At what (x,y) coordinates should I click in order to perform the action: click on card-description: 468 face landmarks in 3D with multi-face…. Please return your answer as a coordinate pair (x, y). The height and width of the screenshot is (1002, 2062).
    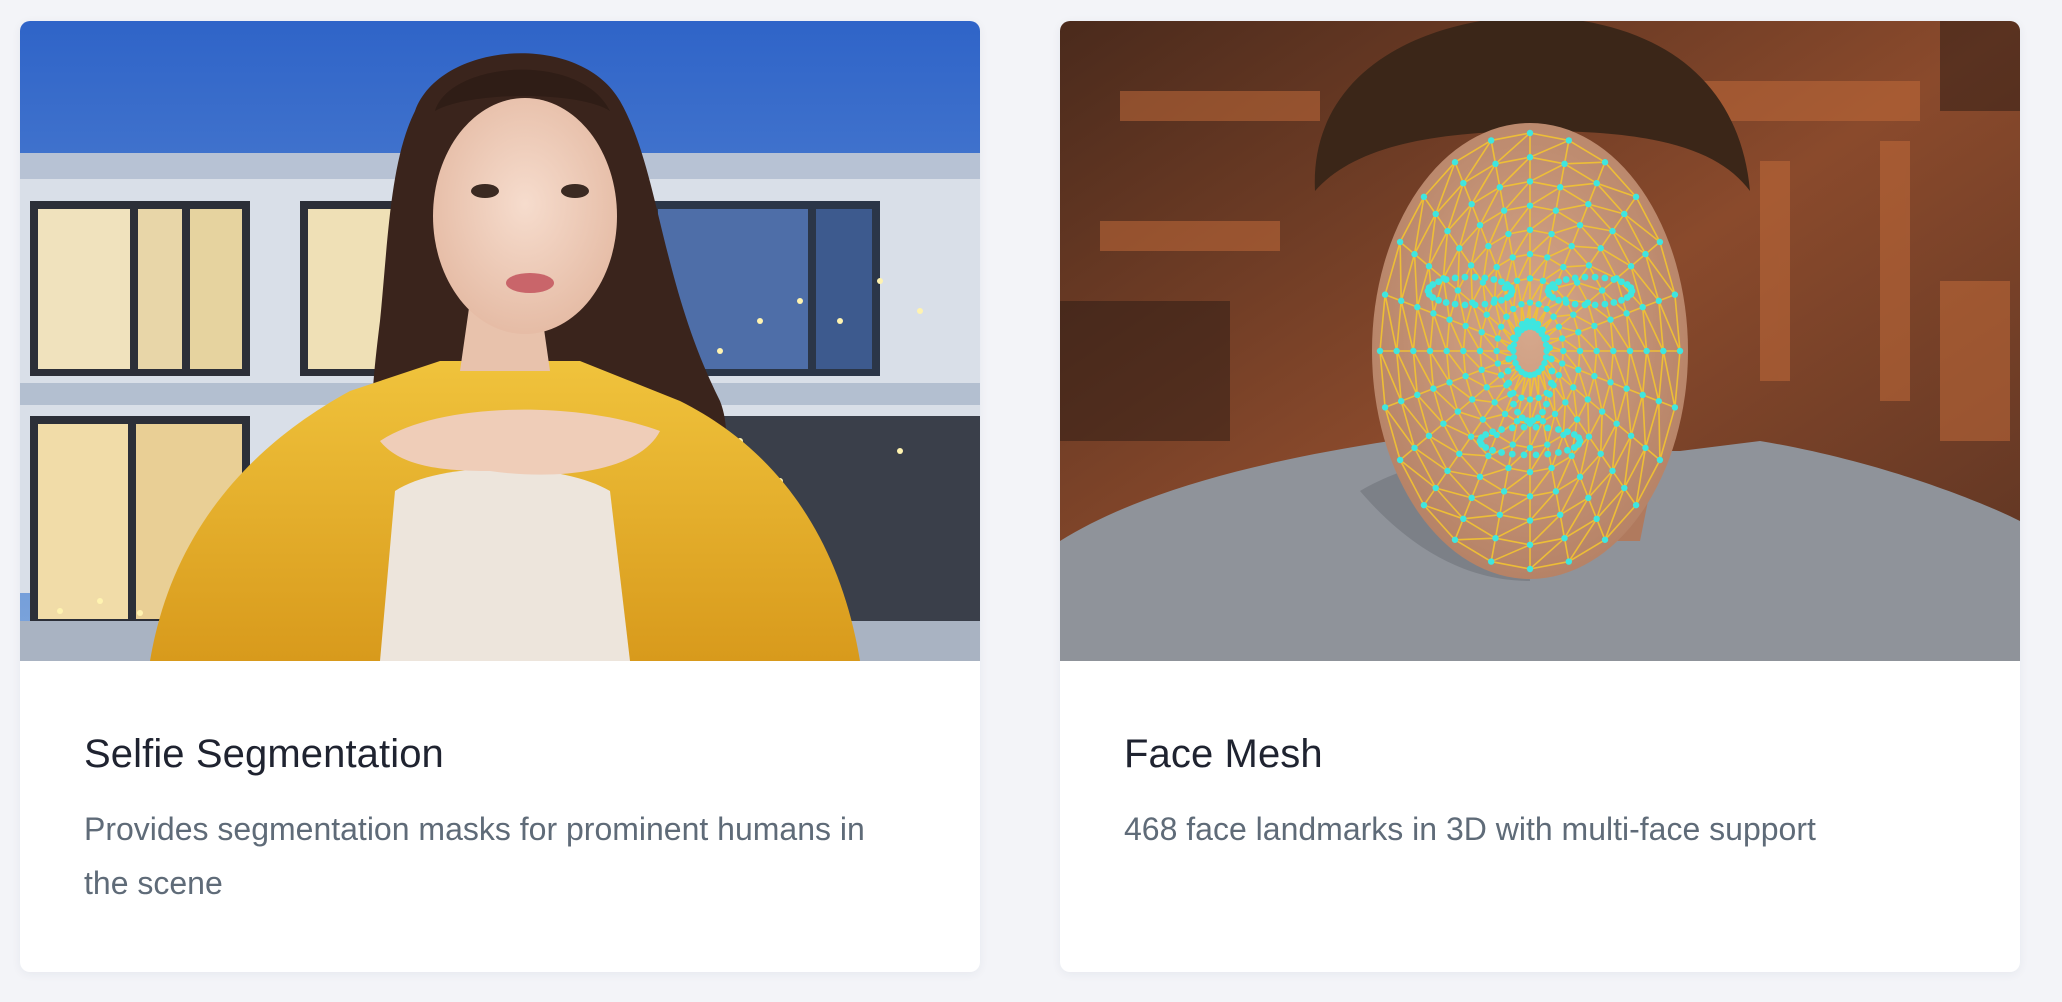
    Looking at the image, I should click on (1470, 829).